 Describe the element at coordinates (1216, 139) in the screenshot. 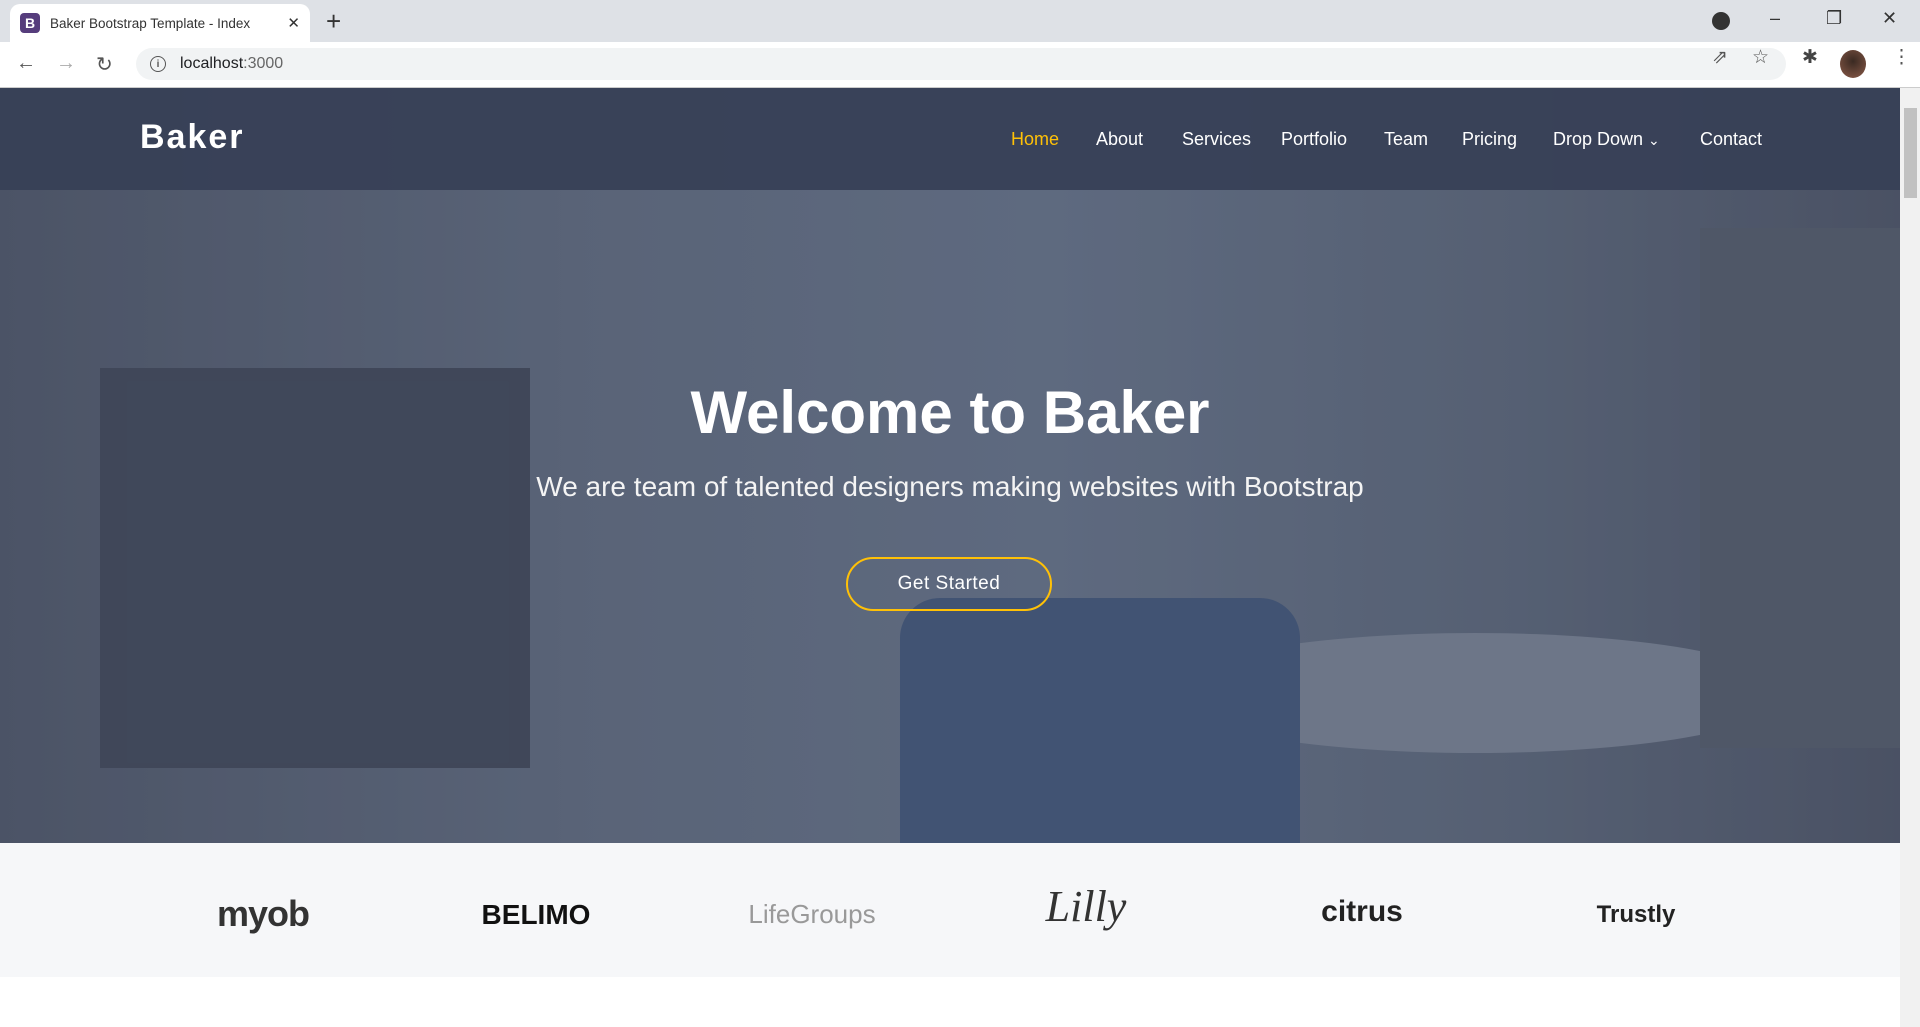

I see `nav-services: Services` at that location.